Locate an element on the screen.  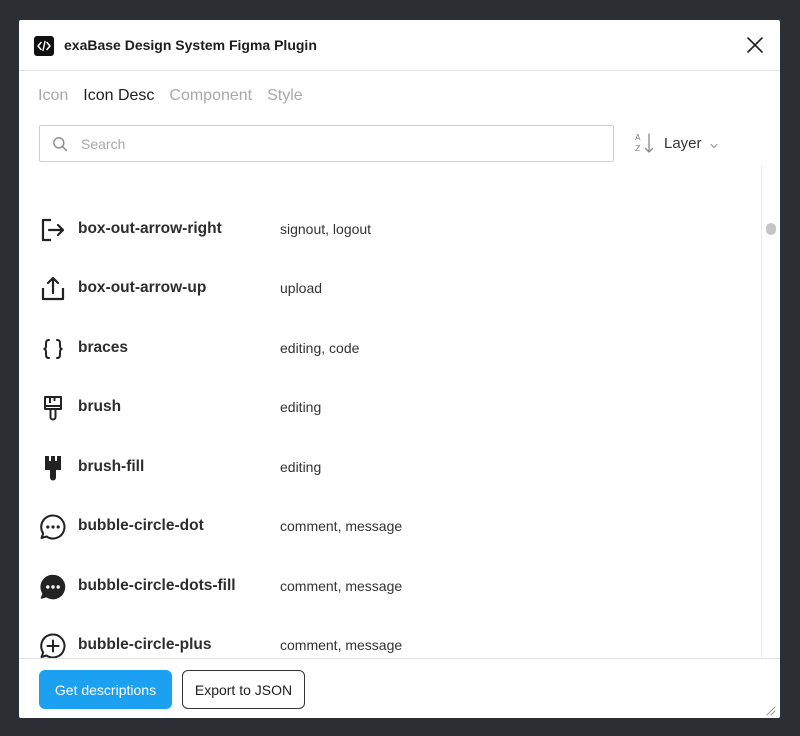
resize-handle-icon is located at coordinates (770, 709).